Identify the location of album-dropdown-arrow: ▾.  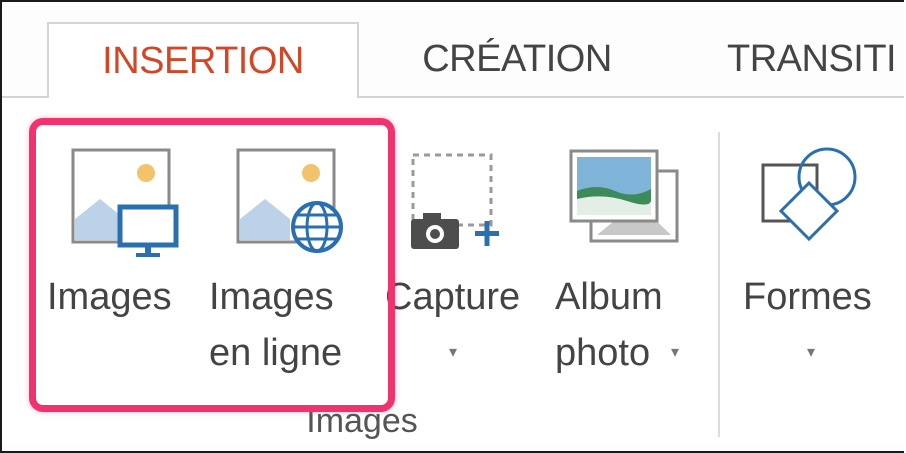
(675, 352).